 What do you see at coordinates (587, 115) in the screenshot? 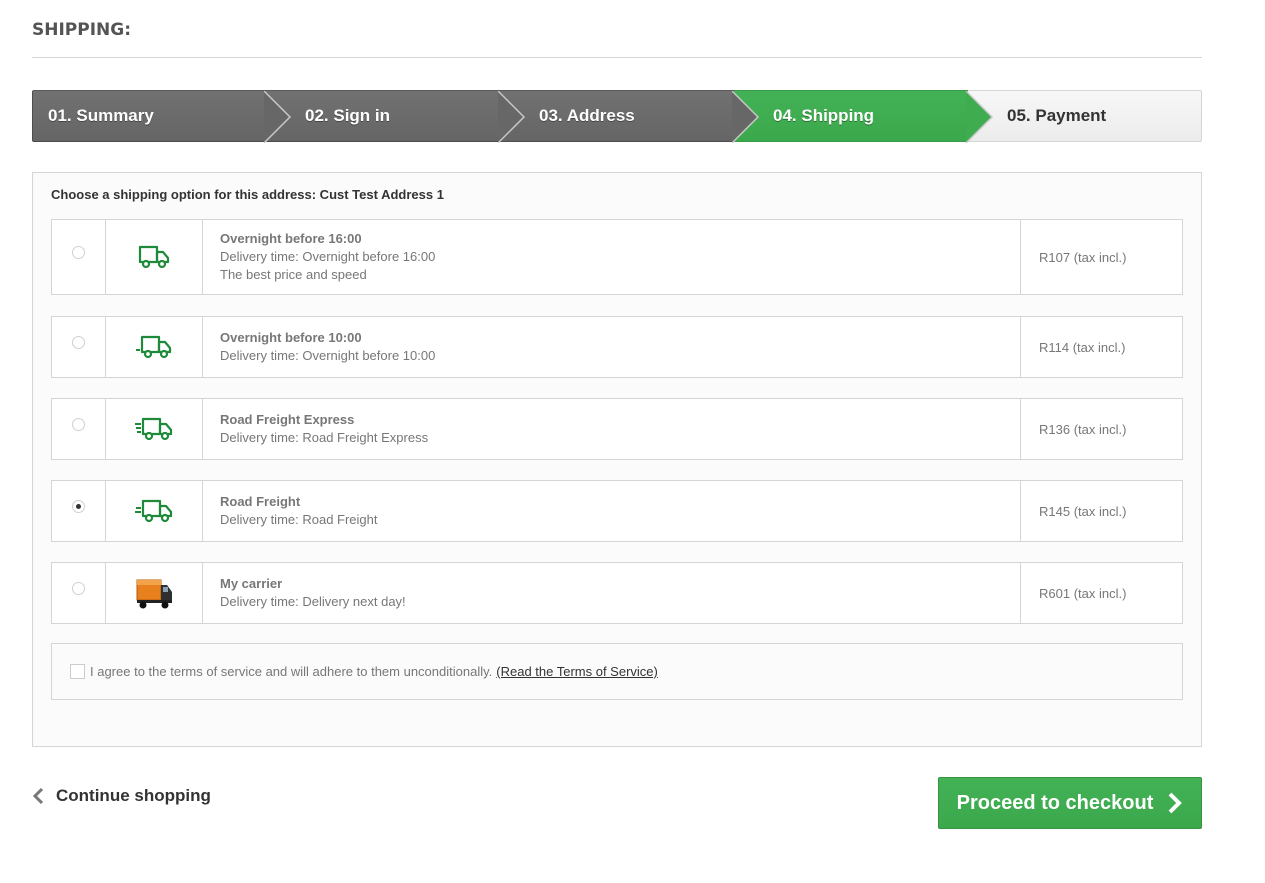
I see `step-label: 03. Address` at bounding box center [587, 115].